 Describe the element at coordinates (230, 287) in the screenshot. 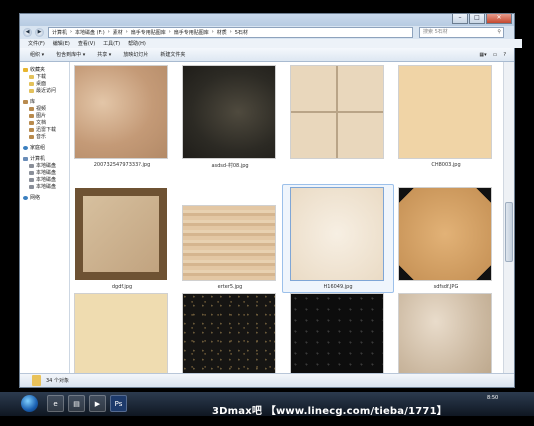

I see `file-name: erter5.jpg` at that location.